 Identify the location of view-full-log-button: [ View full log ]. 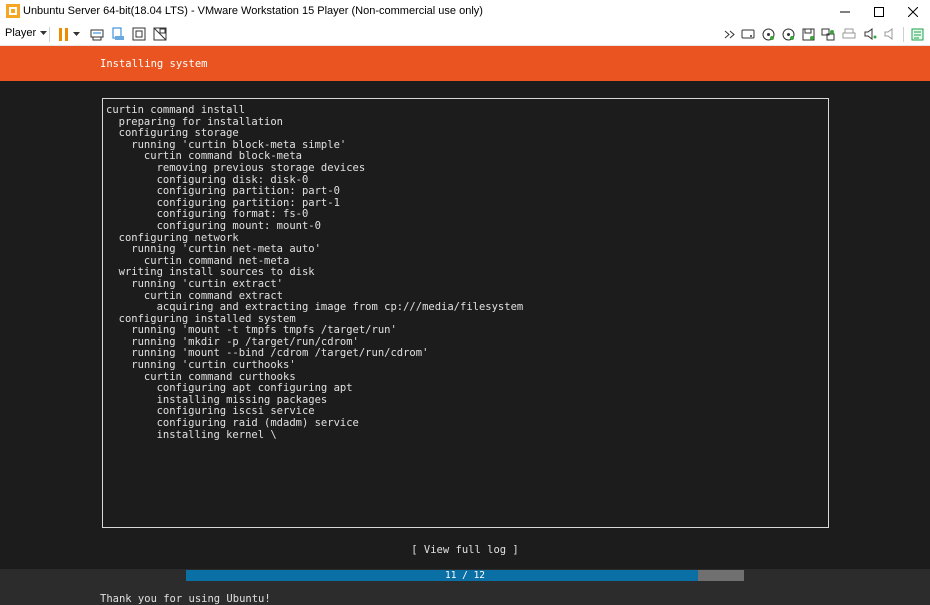
(465, 550).